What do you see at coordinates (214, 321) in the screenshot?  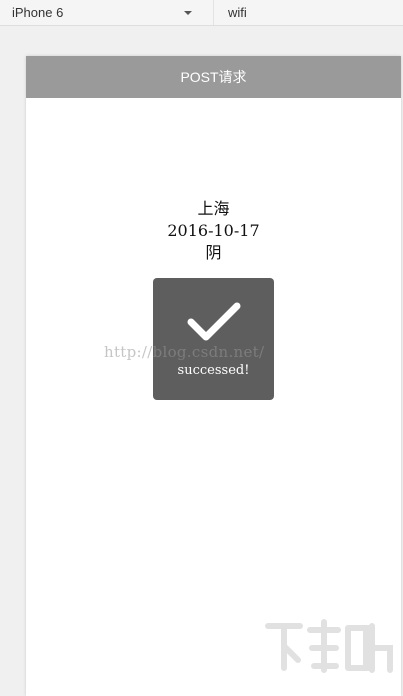 I see `checkmark-icon` at bounding box center [214, 321].